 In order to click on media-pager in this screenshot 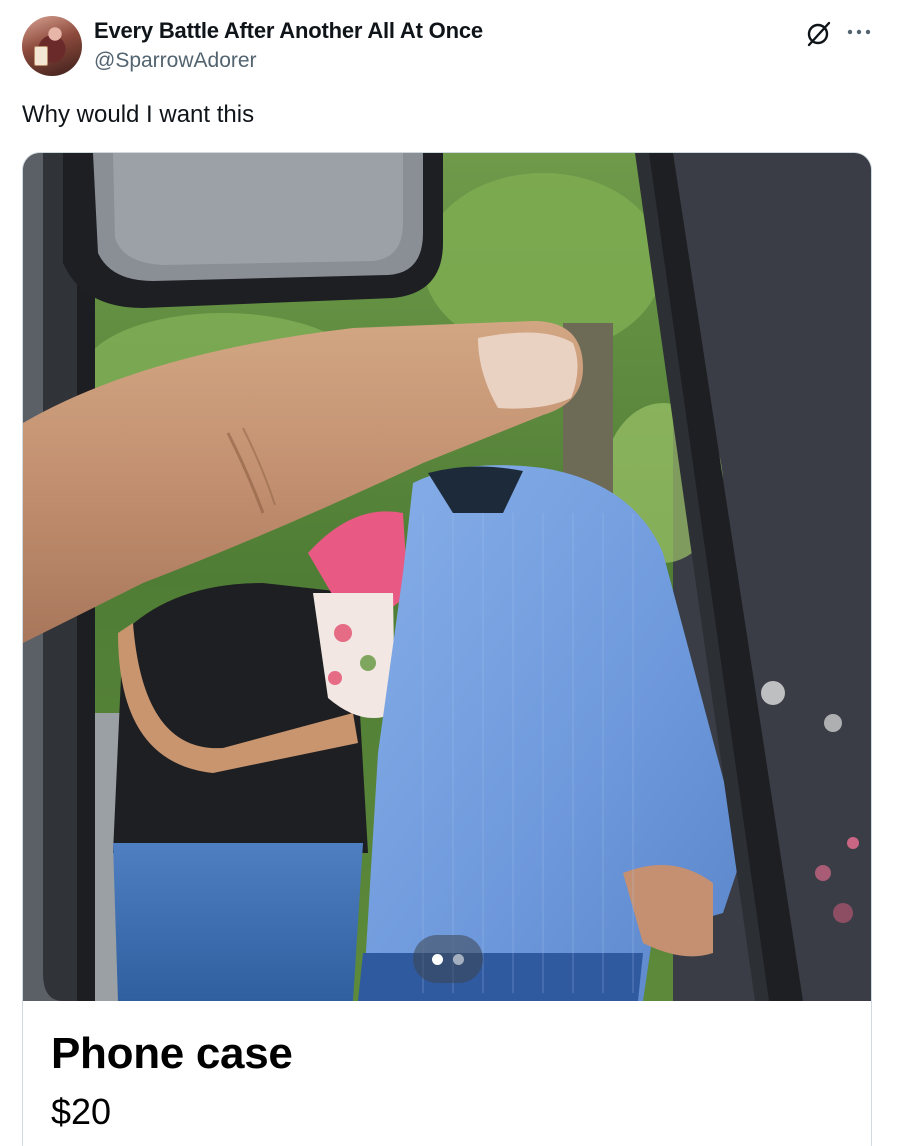, I will do `click(448, 959)`.